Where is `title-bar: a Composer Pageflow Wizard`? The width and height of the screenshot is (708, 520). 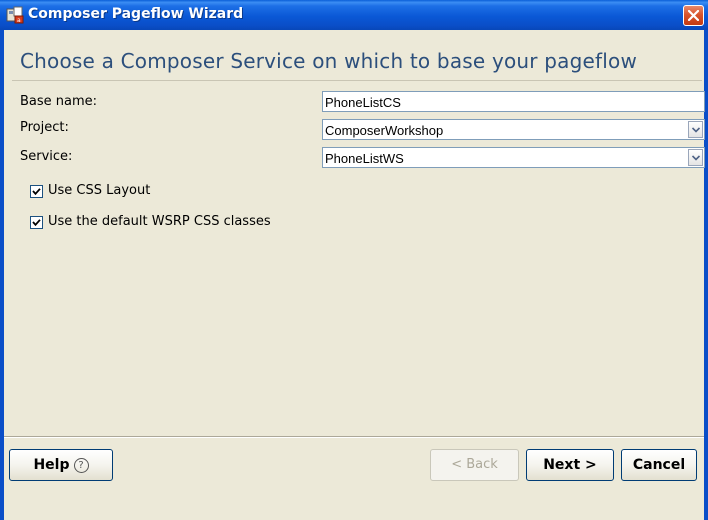 title-bar: a Composer Pageflow Wizard is located at coordinates (354, 15).